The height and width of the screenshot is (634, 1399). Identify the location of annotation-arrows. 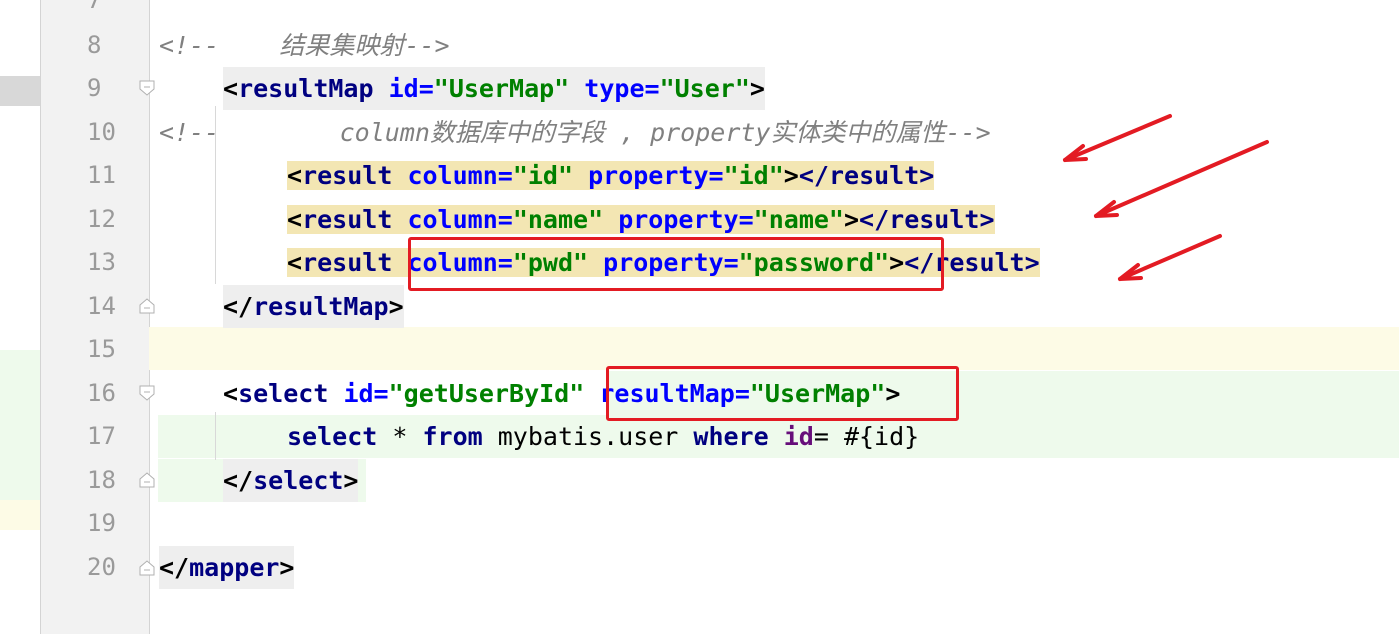
(1166, 197).